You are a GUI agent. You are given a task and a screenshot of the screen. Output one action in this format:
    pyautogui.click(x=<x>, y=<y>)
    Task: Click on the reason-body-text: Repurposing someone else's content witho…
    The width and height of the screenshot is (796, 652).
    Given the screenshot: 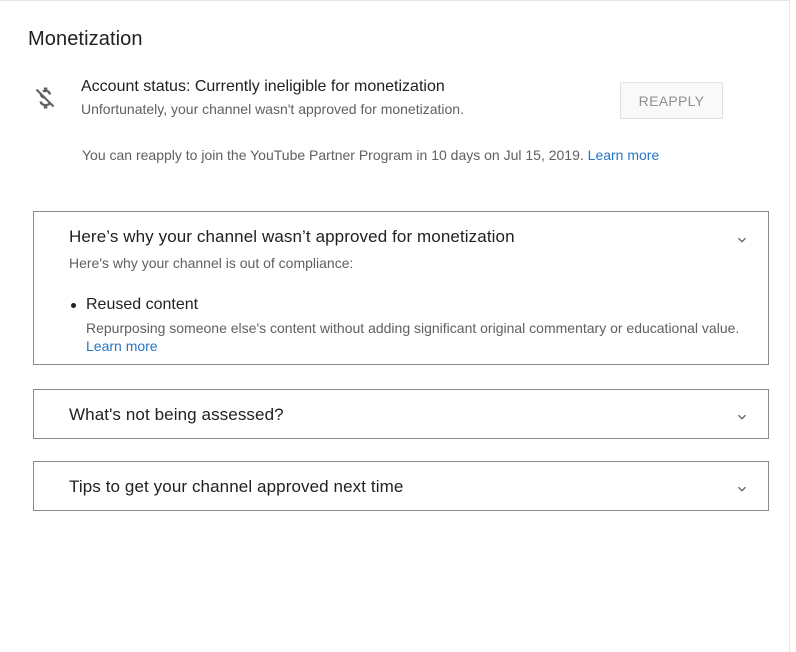 What is the action you would take?
    pyautogui.click(x=413, y=328)
    